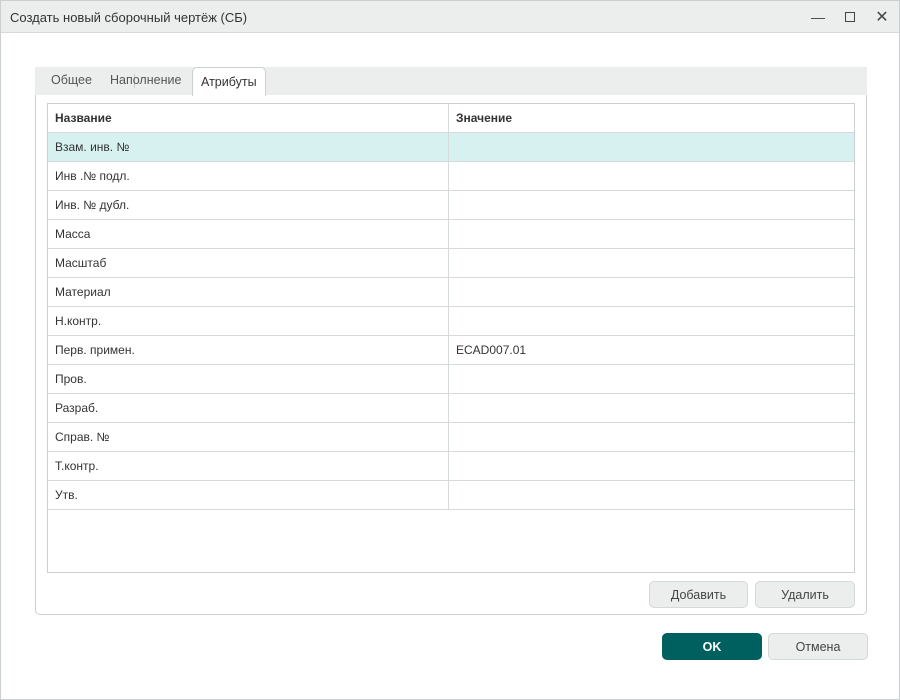 The width and height of the screenshot is (900, 700). What do you see at coordinates (248, 176) in the screenshot?
I see `attribute-name-cell: Инв .№ подл.` at bounding box center [248, 176].